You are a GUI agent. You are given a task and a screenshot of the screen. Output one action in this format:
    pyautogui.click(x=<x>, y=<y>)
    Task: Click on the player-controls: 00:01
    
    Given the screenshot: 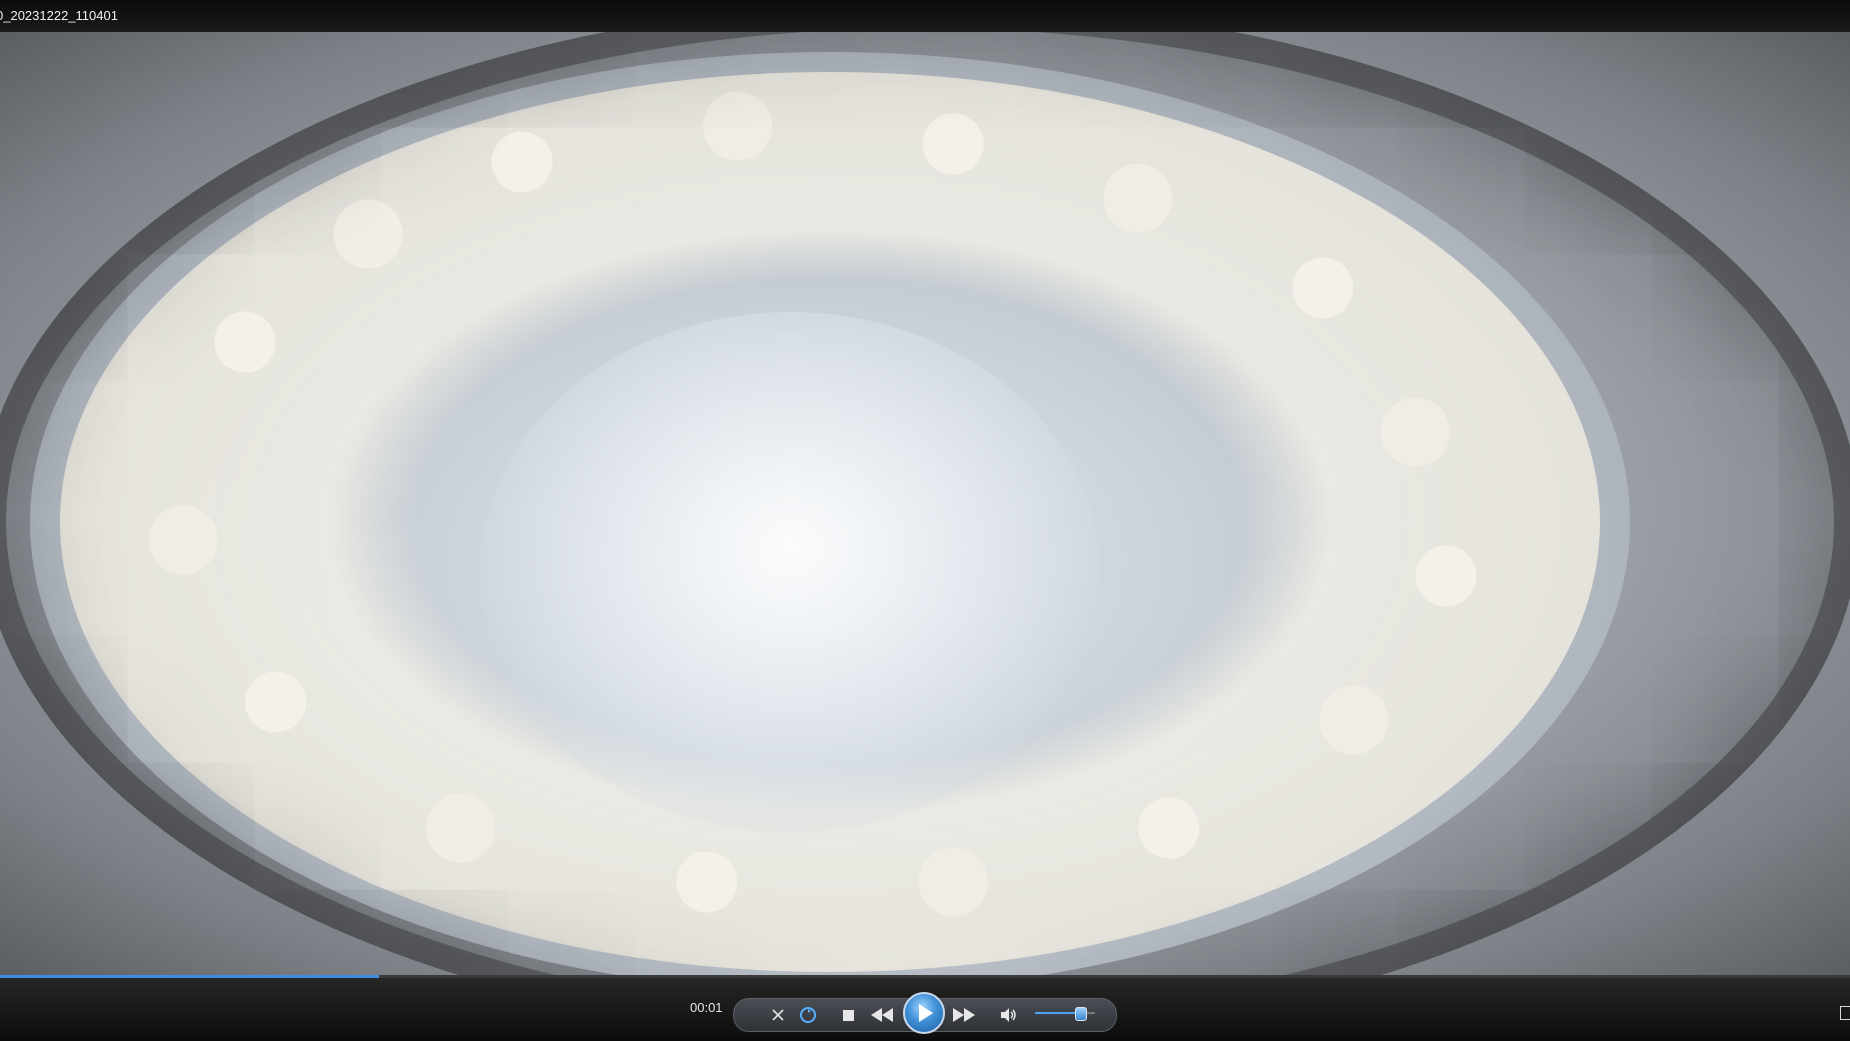 What is the action you would take?
    pyautogui.click(x=925, y=1009)
    